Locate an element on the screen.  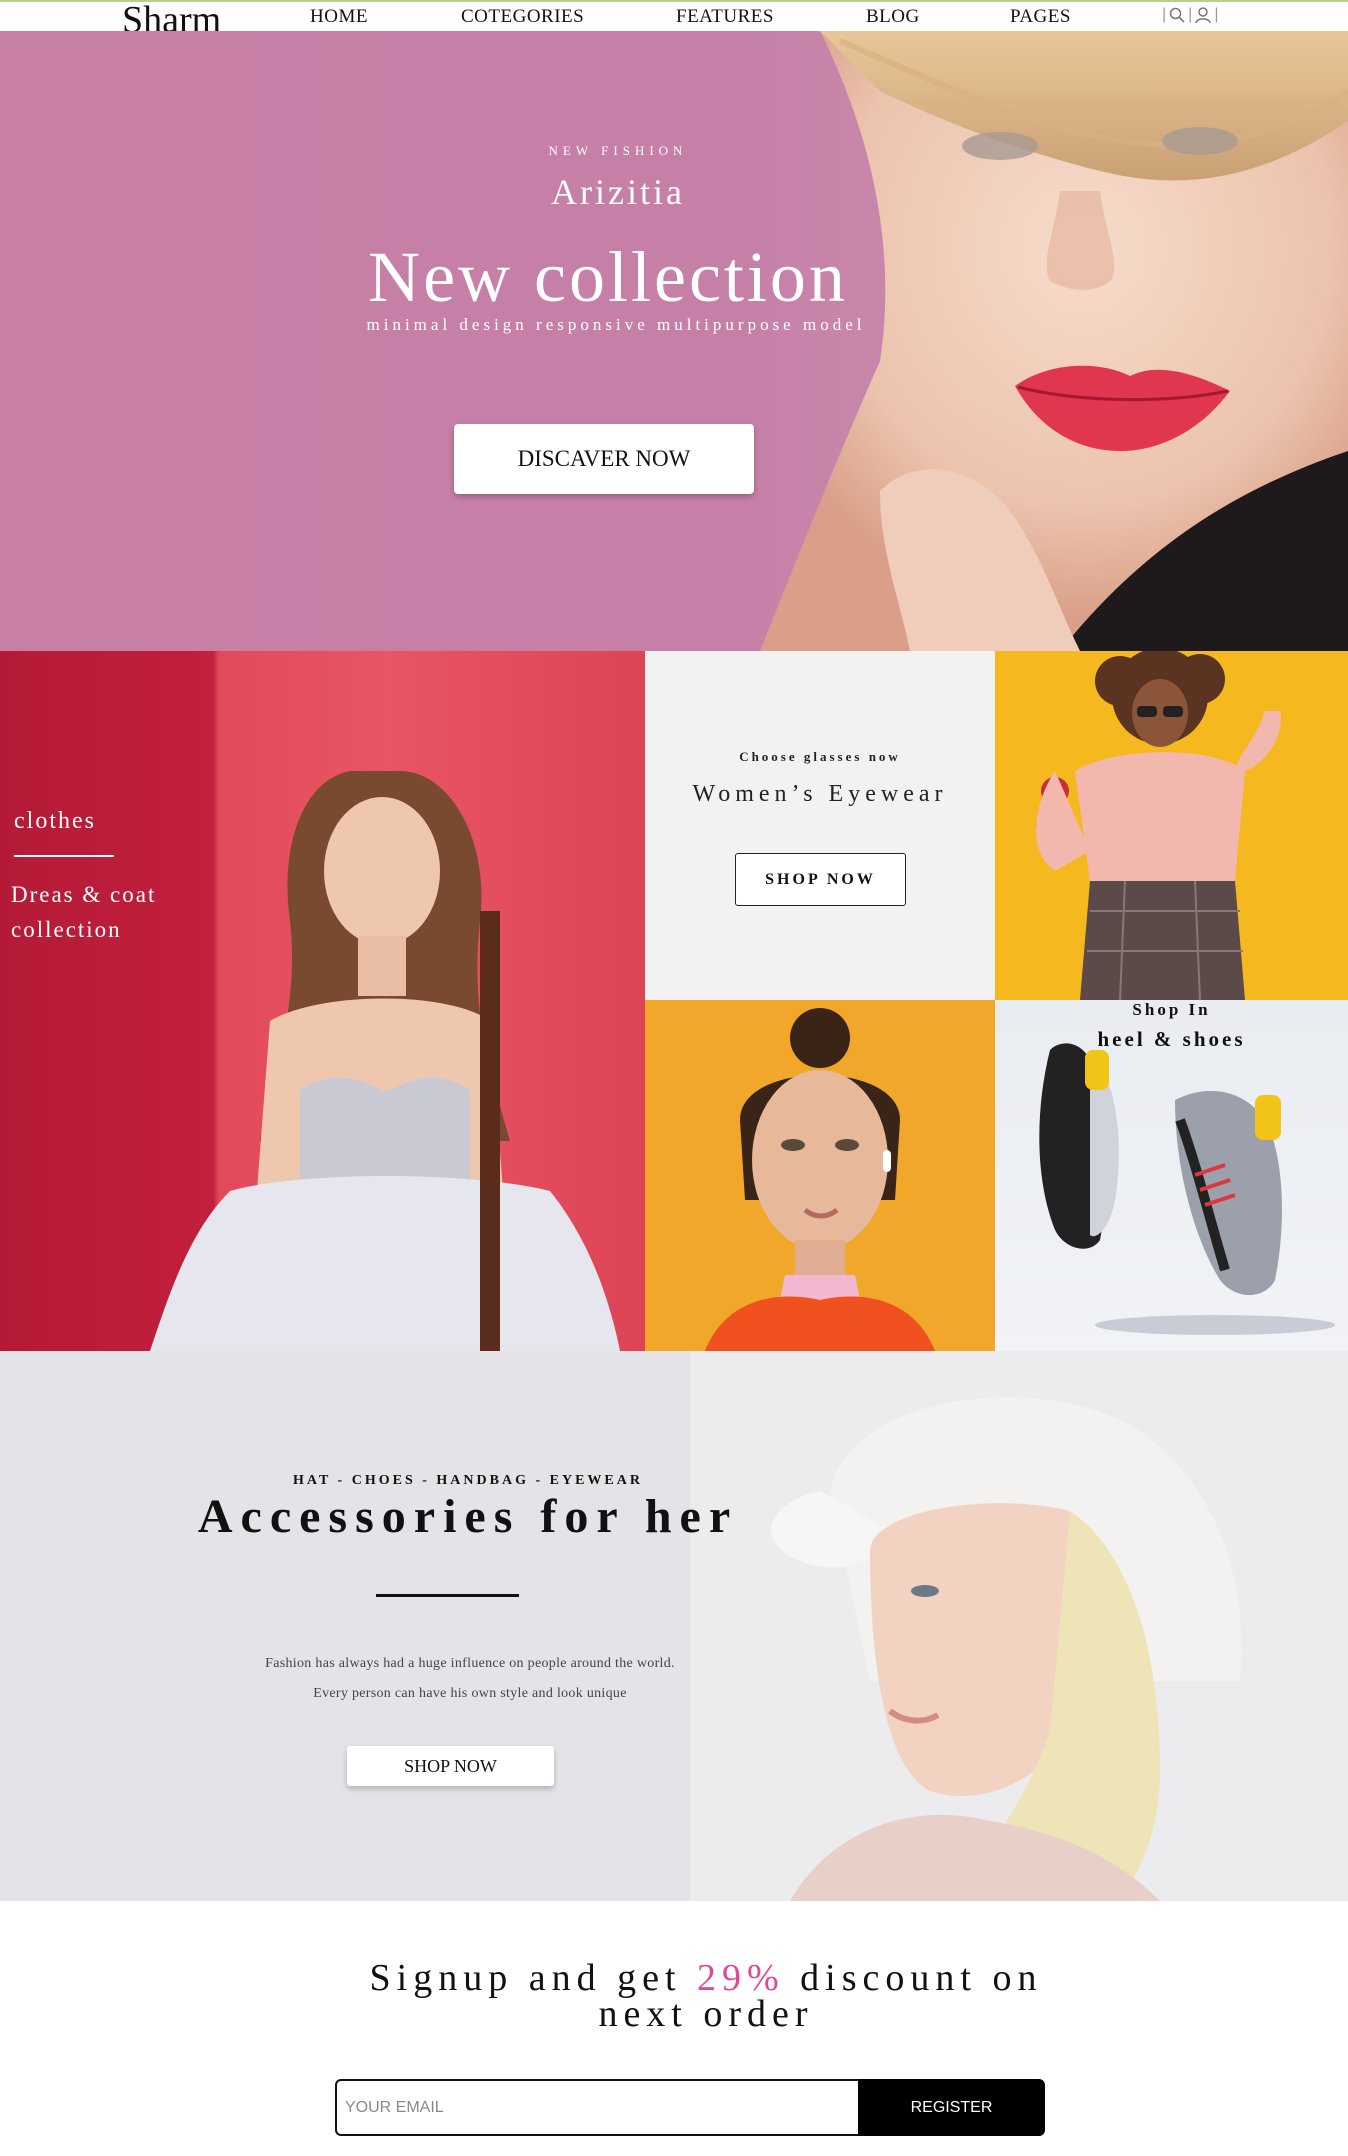
hero-title: New collection is located at coordinates (608, 277).